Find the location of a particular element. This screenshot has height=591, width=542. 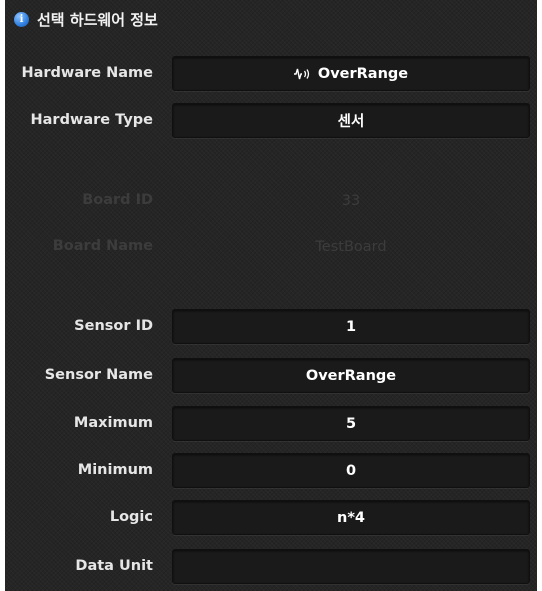

logic-label: Logic is located at coordinates (131, 517).